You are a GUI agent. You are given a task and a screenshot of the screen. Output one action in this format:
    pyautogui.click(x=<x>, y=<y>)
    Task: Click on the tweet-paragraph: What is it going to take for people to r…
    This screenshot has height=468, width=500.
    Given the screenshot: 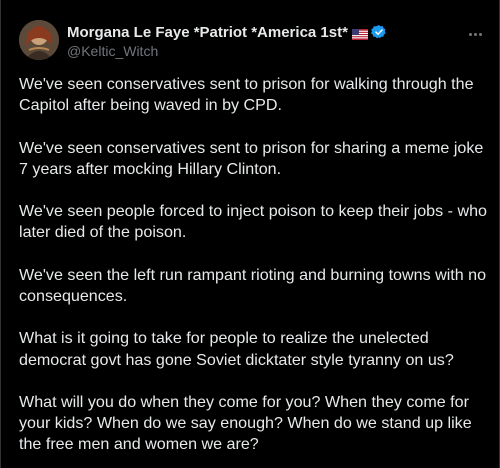 What is the action you would take?
    pyautogui.click(x=236, y=349)
    